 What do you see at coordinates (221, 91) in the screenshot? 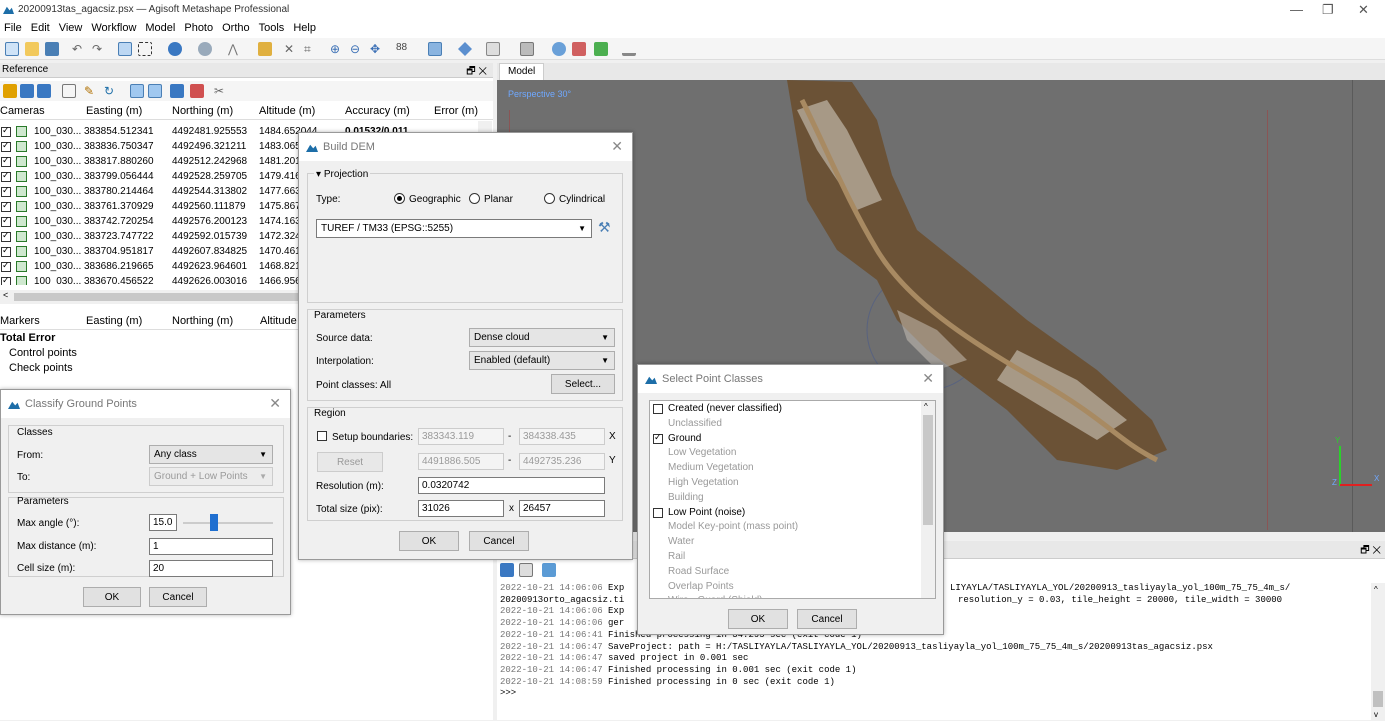
I see `tools-icon: ✂` at bounding box center [221, 91].